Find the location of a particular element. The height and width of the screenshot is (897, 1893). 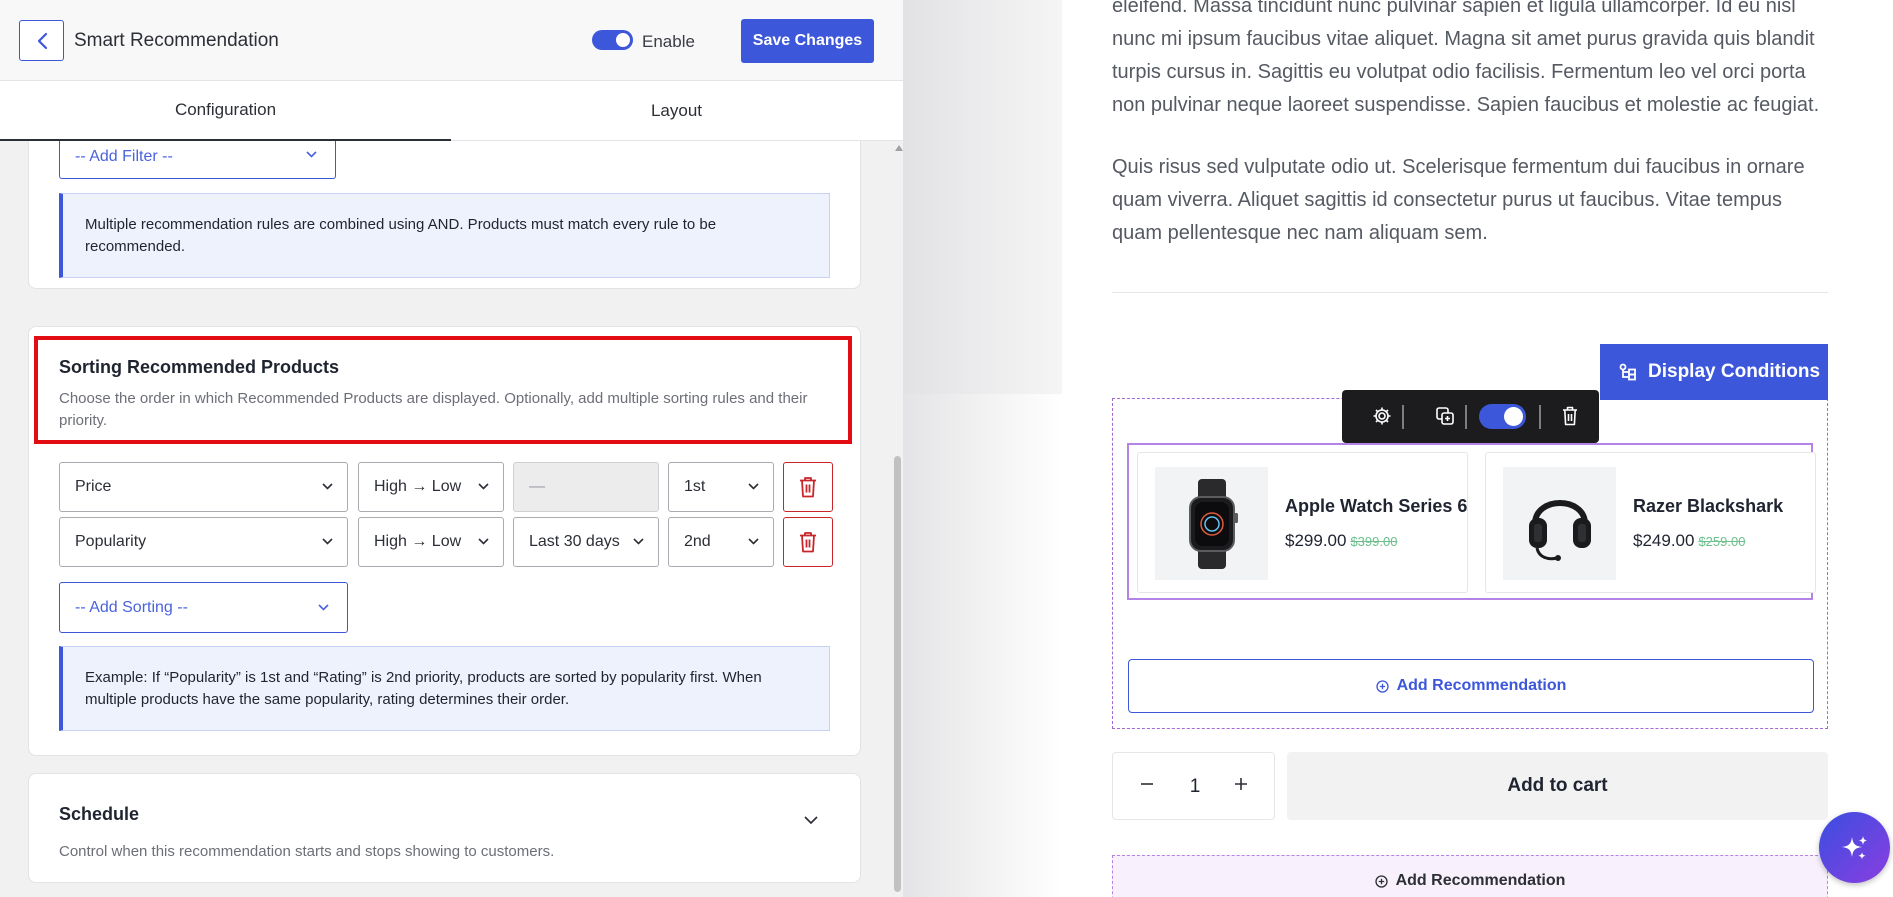

product-card: Razer Blackshark $249.00 $259.00 is located at coordinates (1650, 522).